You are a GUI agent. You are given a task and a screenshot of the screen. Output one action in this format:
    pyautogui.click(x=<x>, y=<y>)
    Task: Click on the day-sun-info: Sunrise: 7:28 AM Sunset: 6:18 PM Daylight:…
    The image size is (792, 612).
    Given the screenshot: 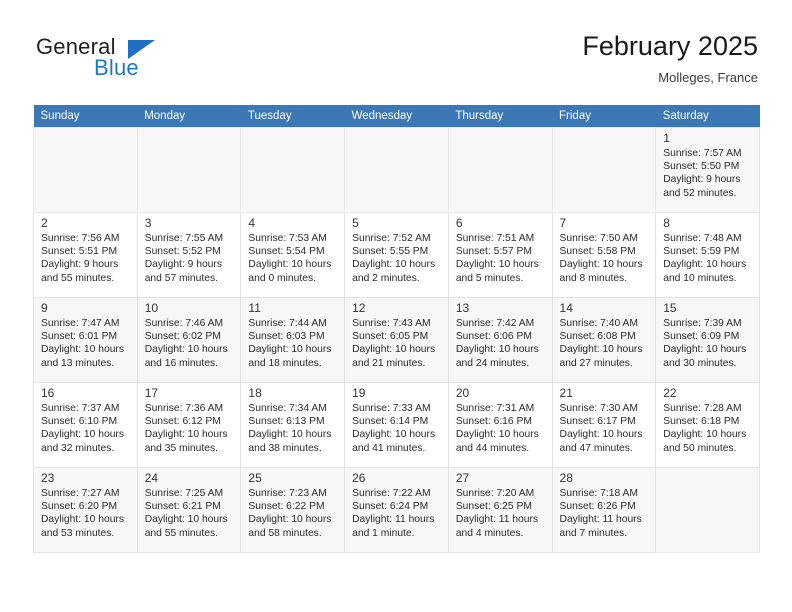 What is the action you would take?
    pyautogui.click(x=707, y=428)
    